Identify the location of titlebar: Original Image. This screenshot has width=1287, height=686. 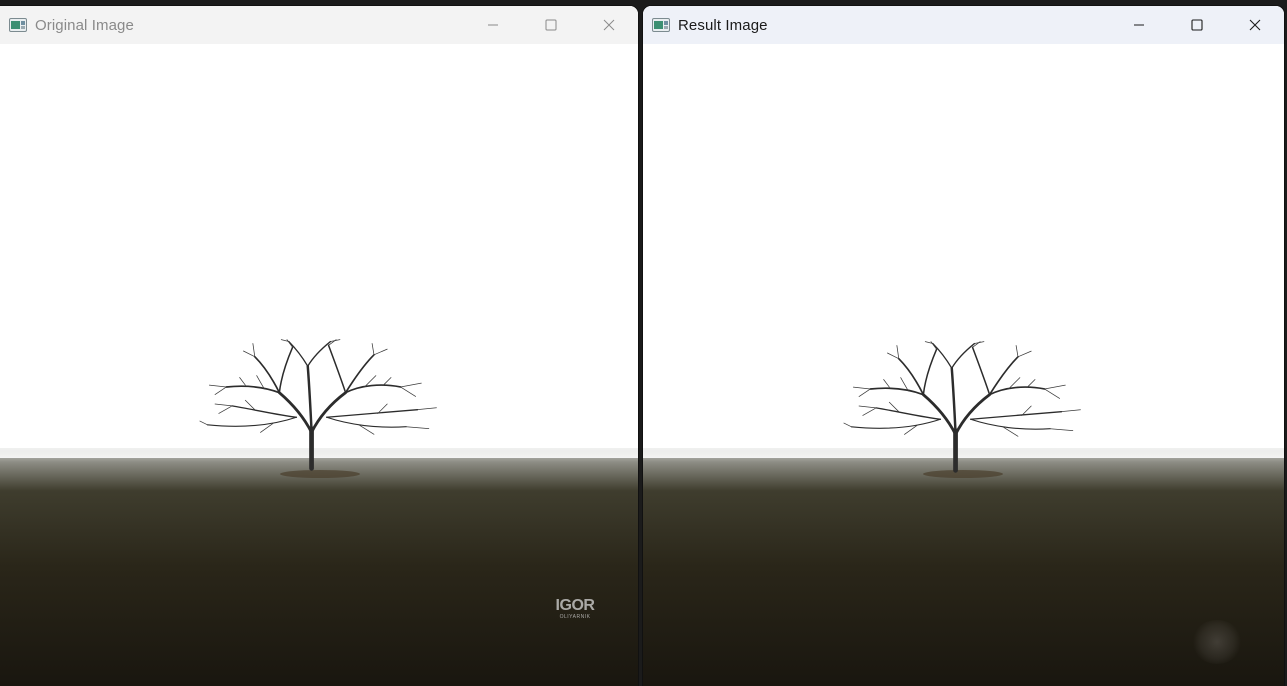
(319, 25).